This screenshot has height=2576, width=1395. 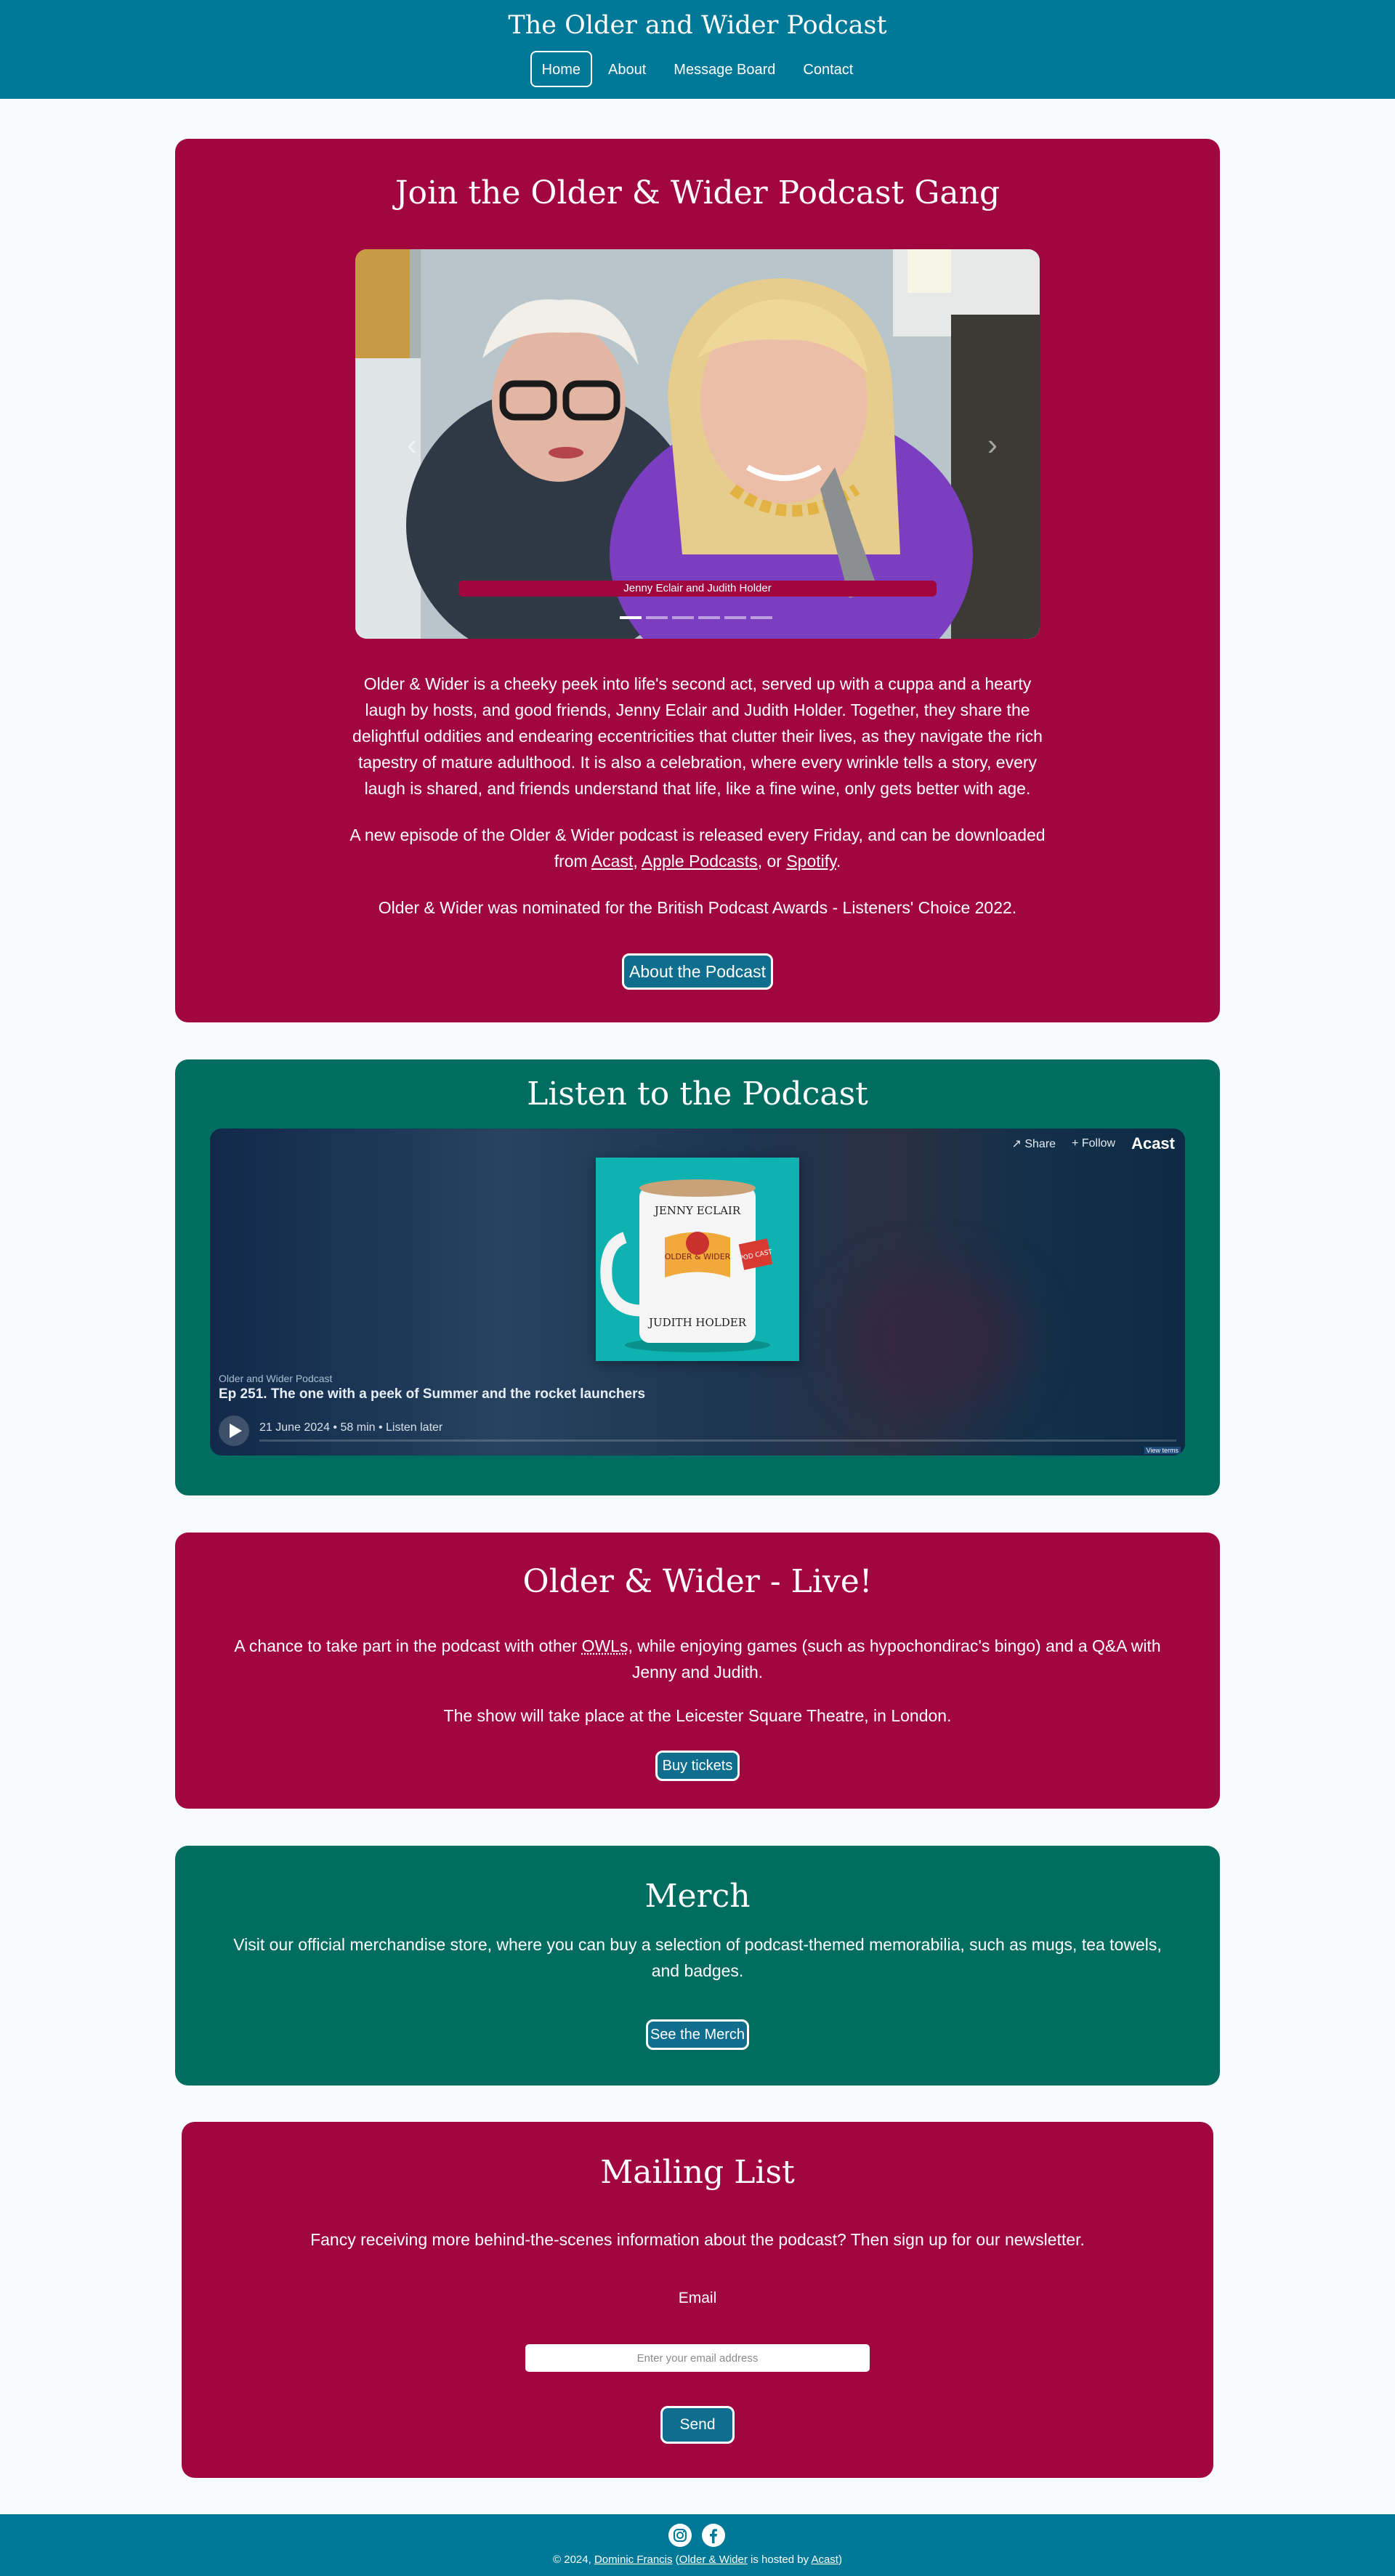 What do you see at coordinates (984, 444) in the screenshot?
I see `carousel-next-icon: ›` at bounding box center [984, 444].